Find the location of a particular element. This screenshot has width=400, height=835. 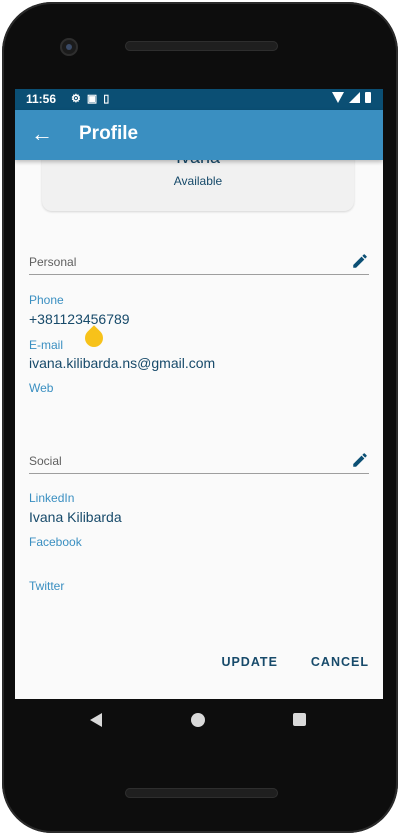

status-icons-right is located at coordinates (351, 97).